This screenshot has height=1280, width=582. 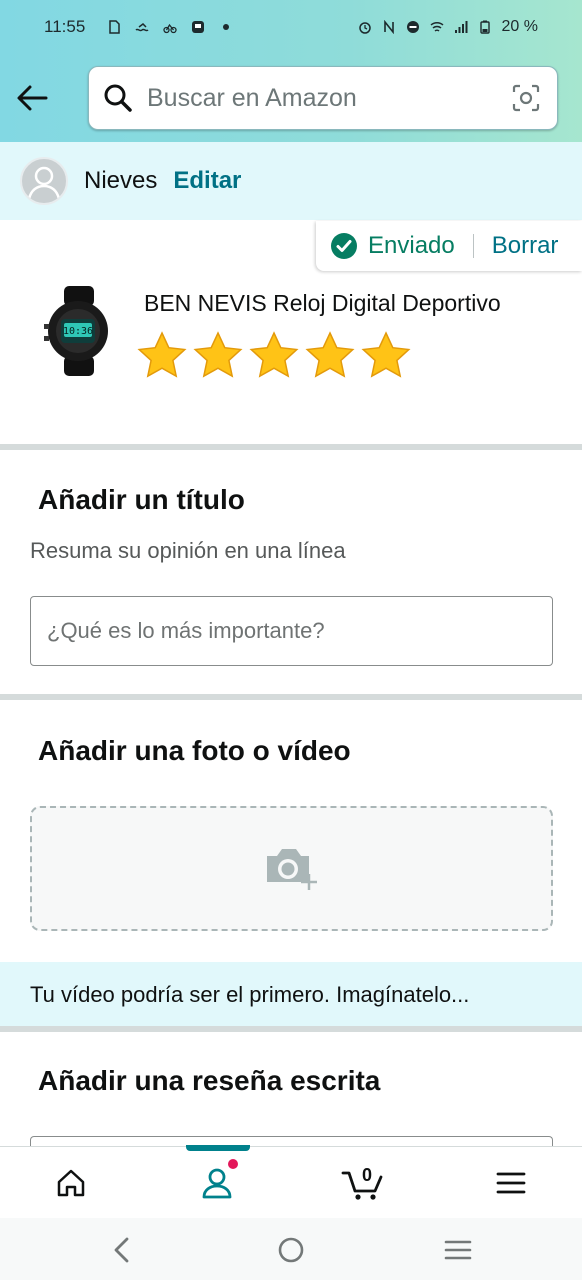 I want to click on swim-icon, so click(x=142, y=27).